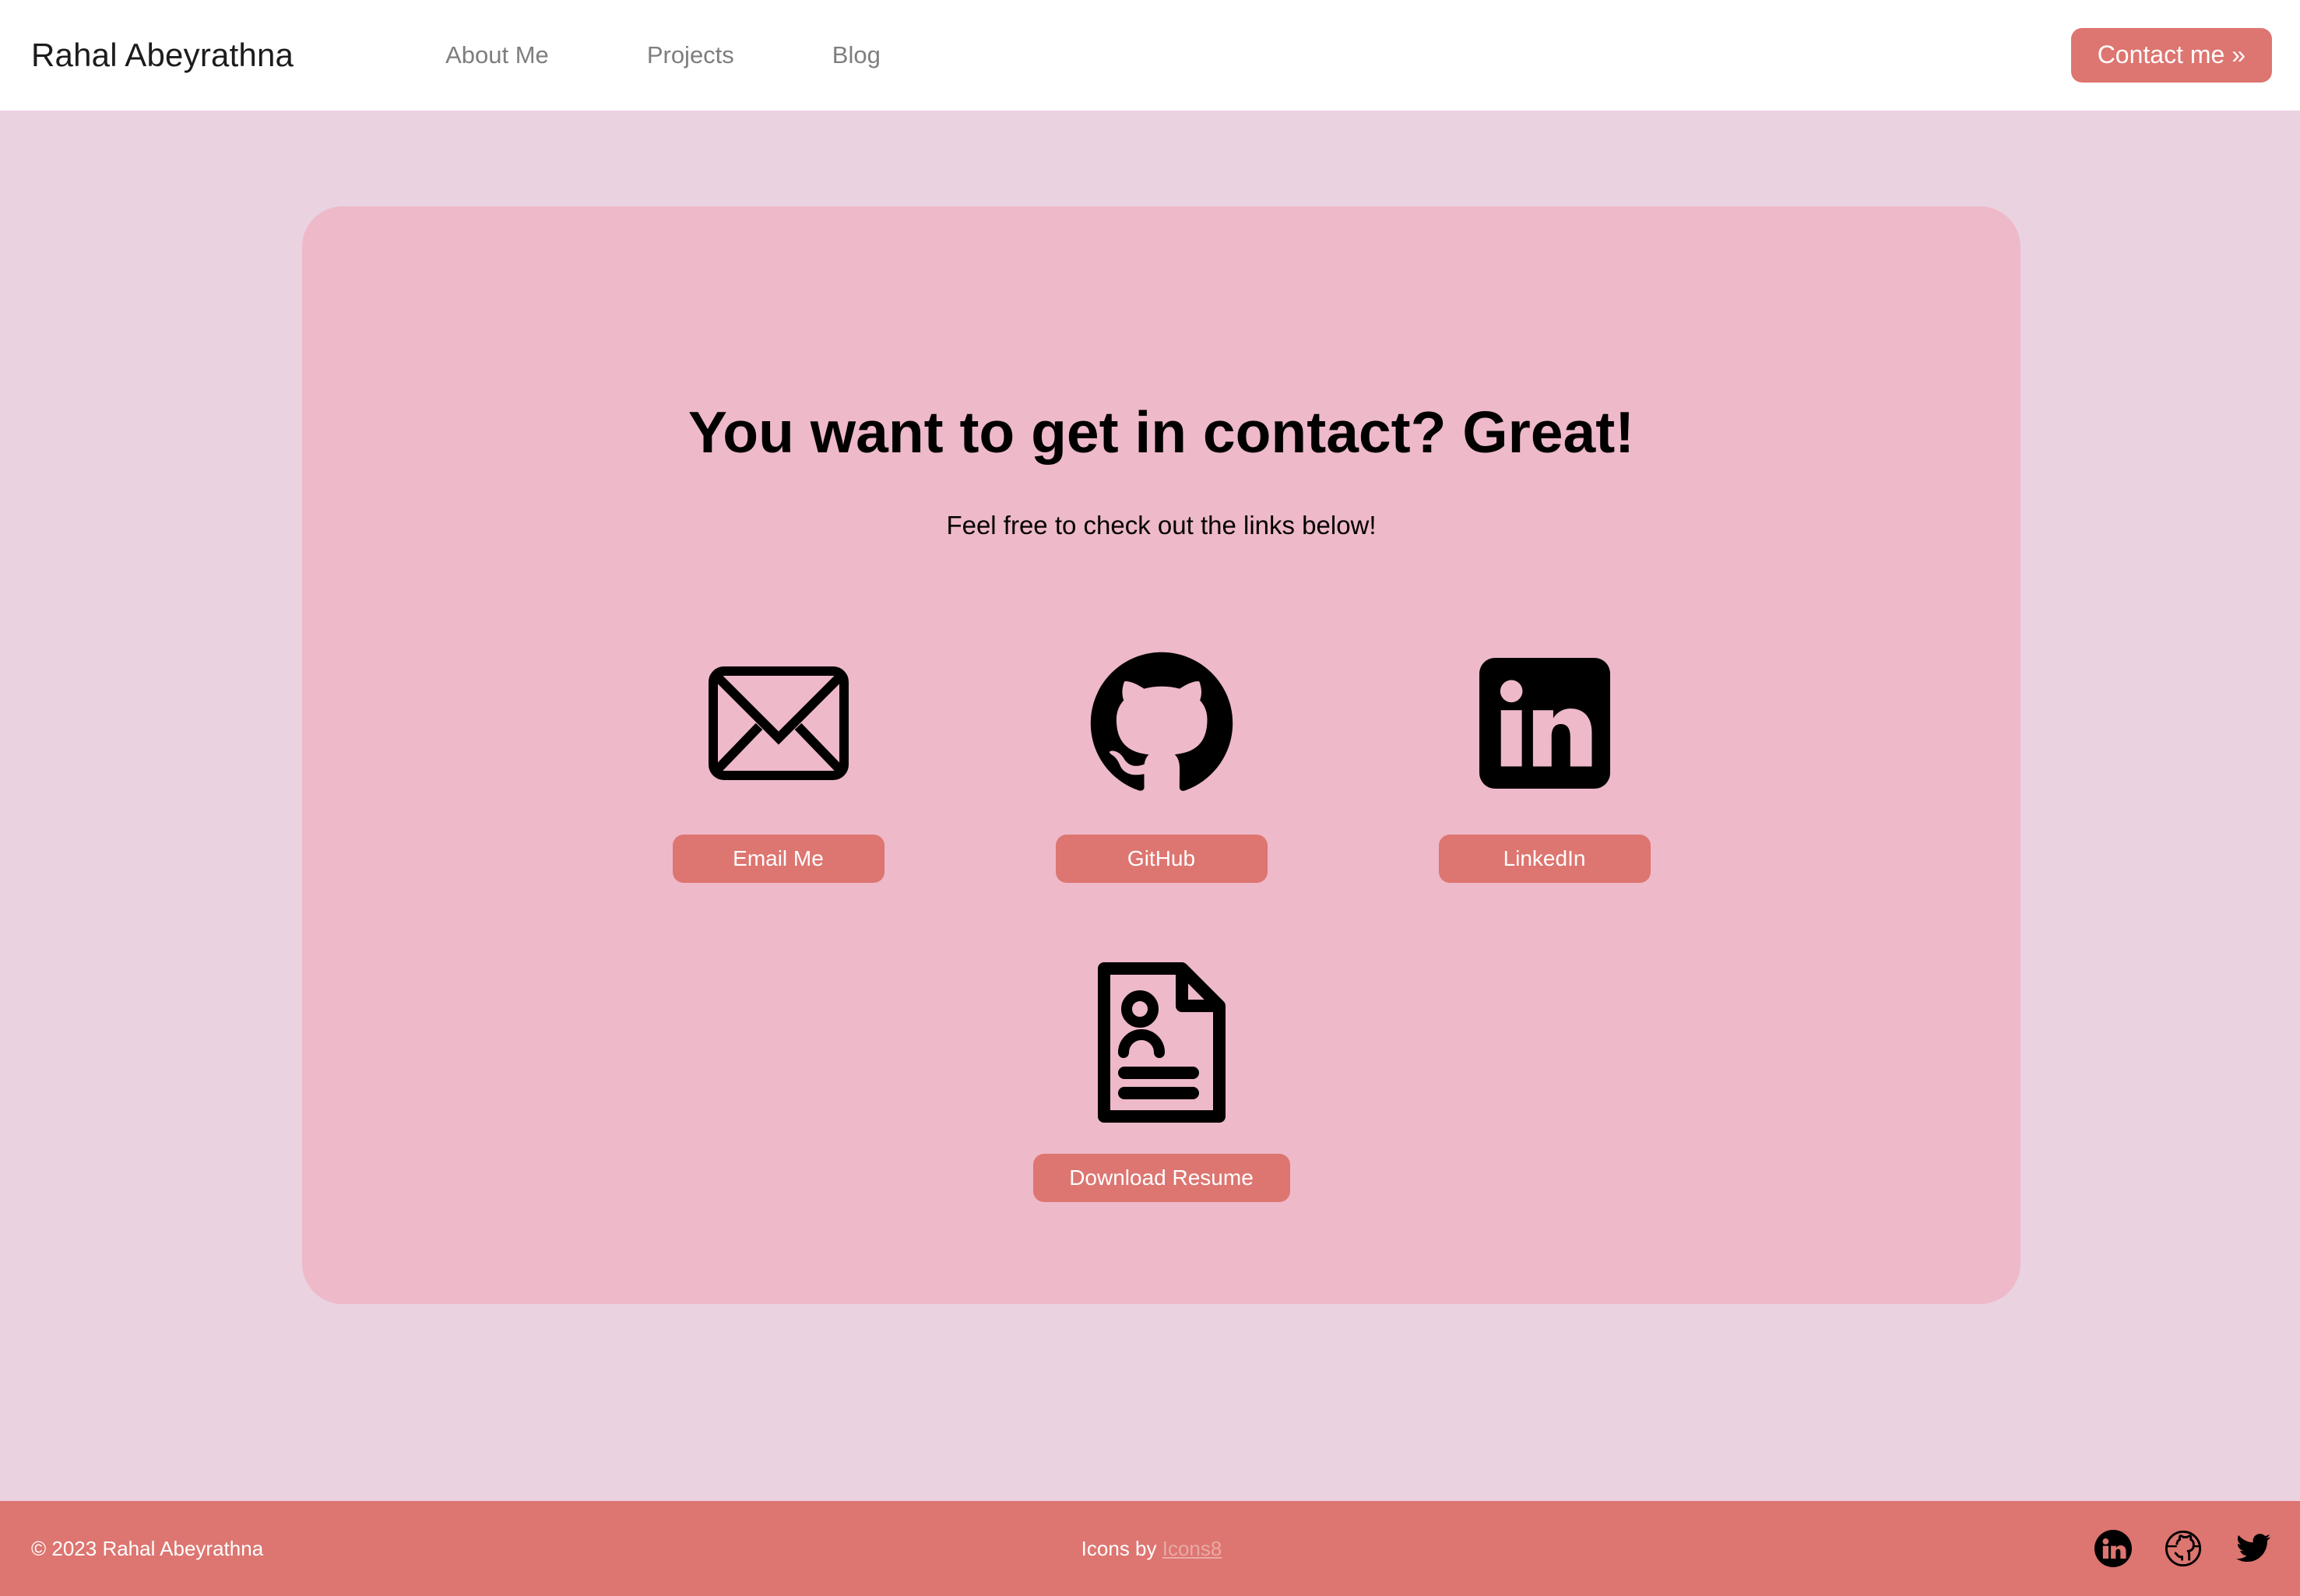 The width and height of the screenshot is (2300, 1596). I want to click on contact-link-github: GitHub, so click(1161, 764).